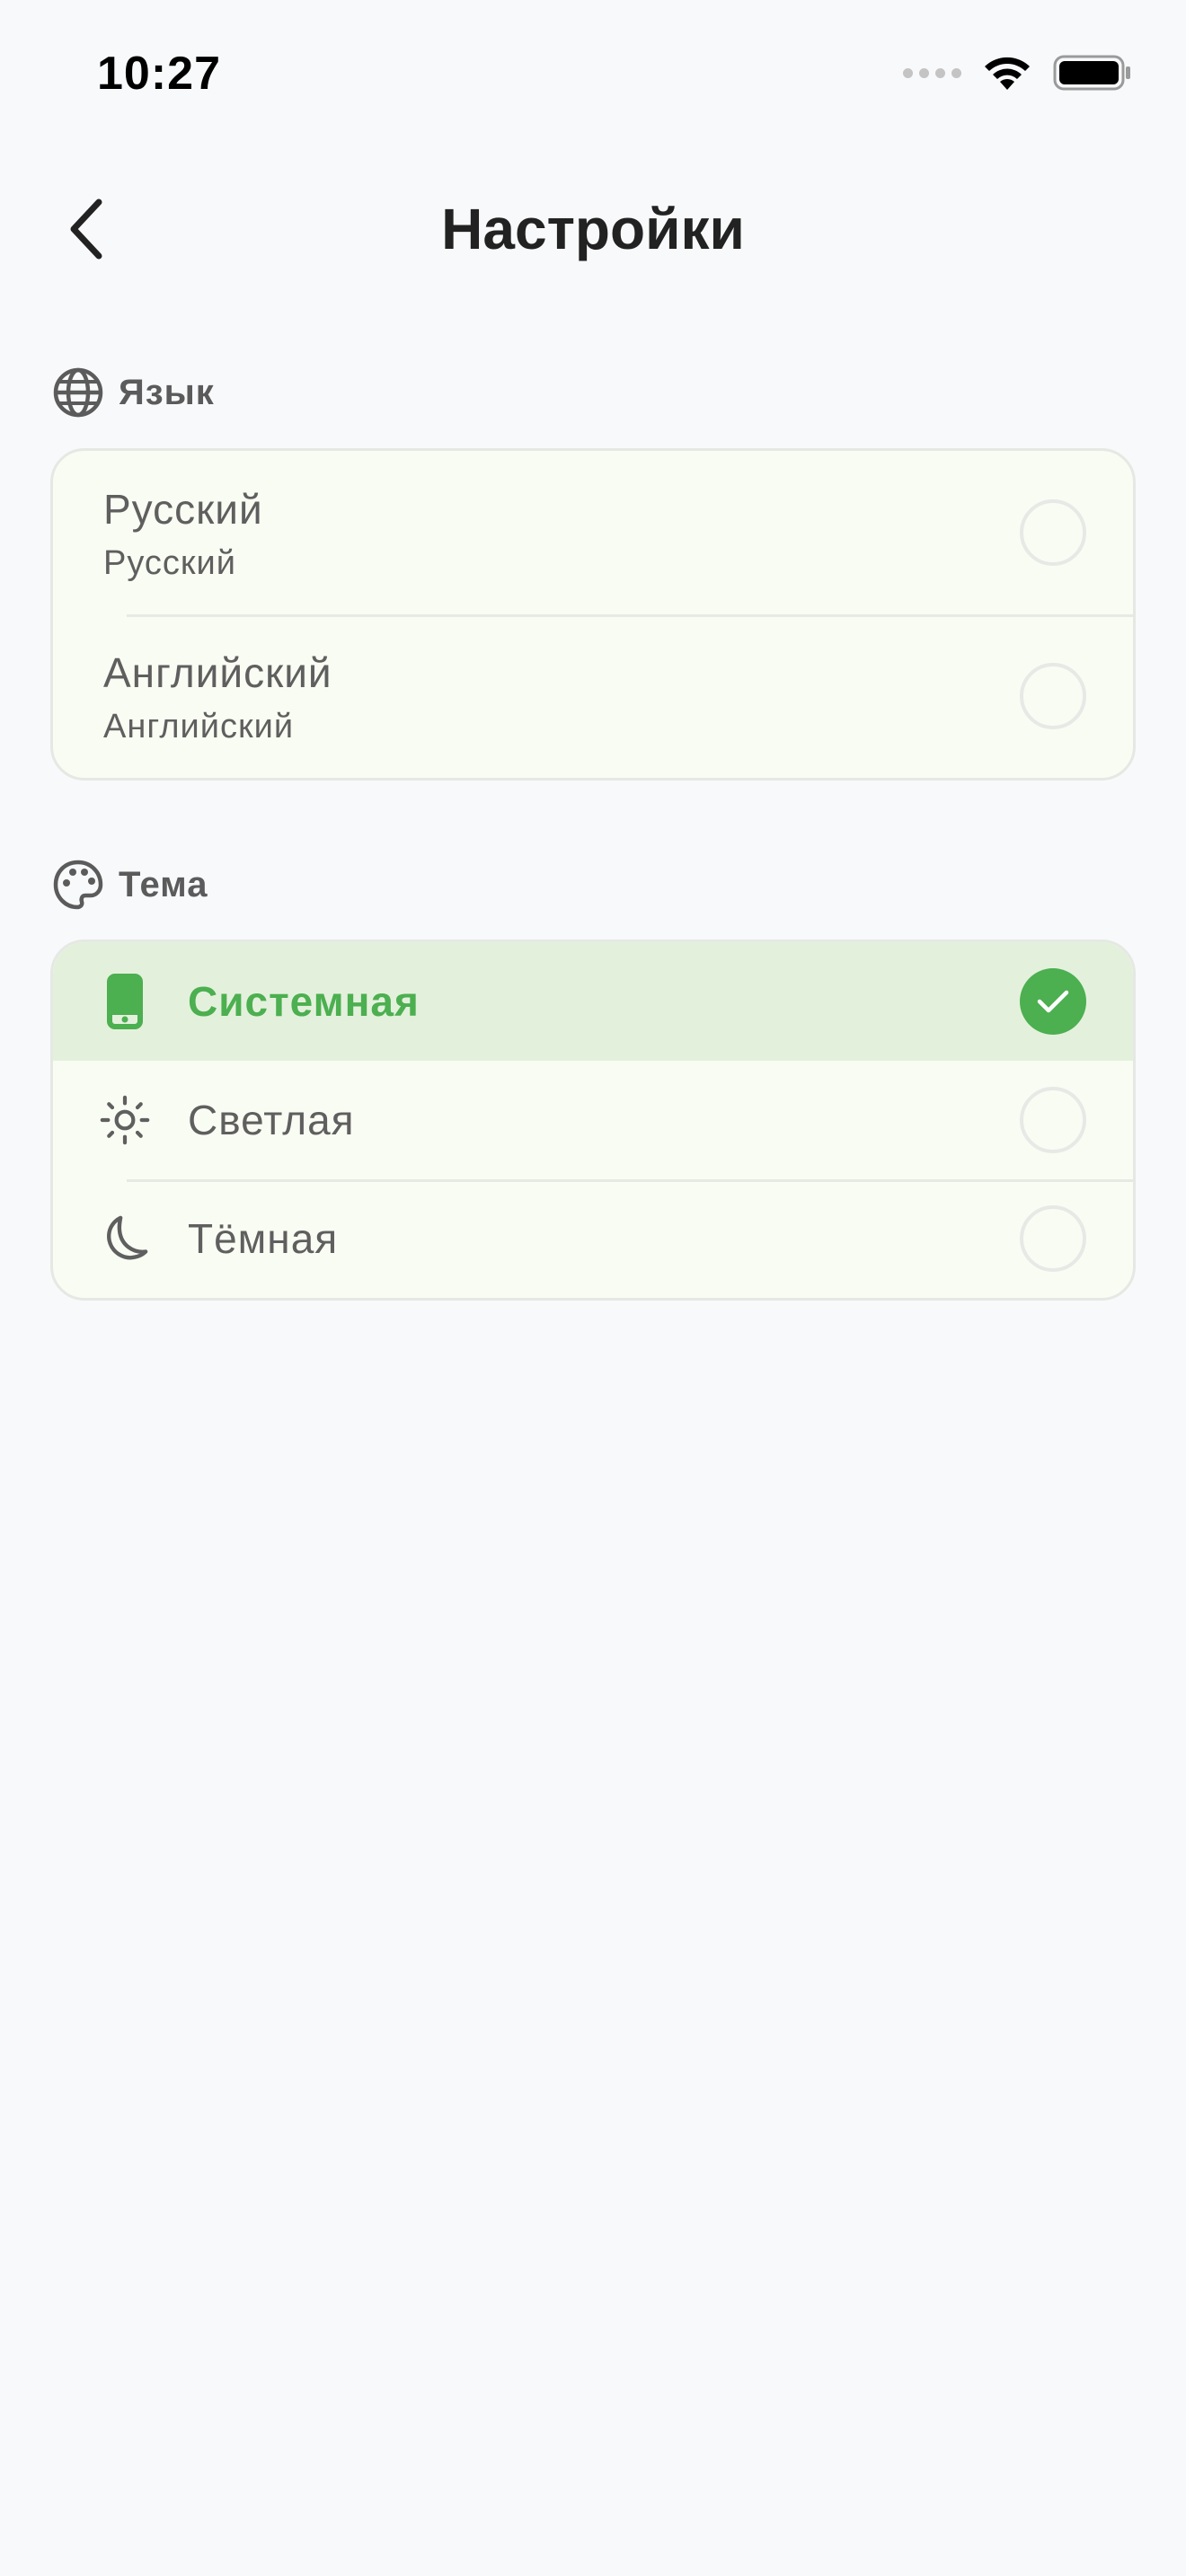  What do you see at coordinates (593, 696) in the screenshot?
I see `language-option-english: Английский Английский` at bounding box center [593, 696].